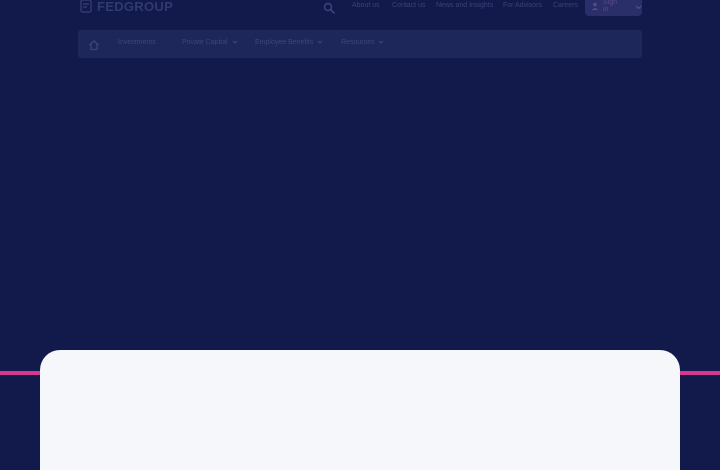 This screenshot has width=720, height=470. I want to click on header-link-news-and-insights: News and Insights, so click(464, 5).